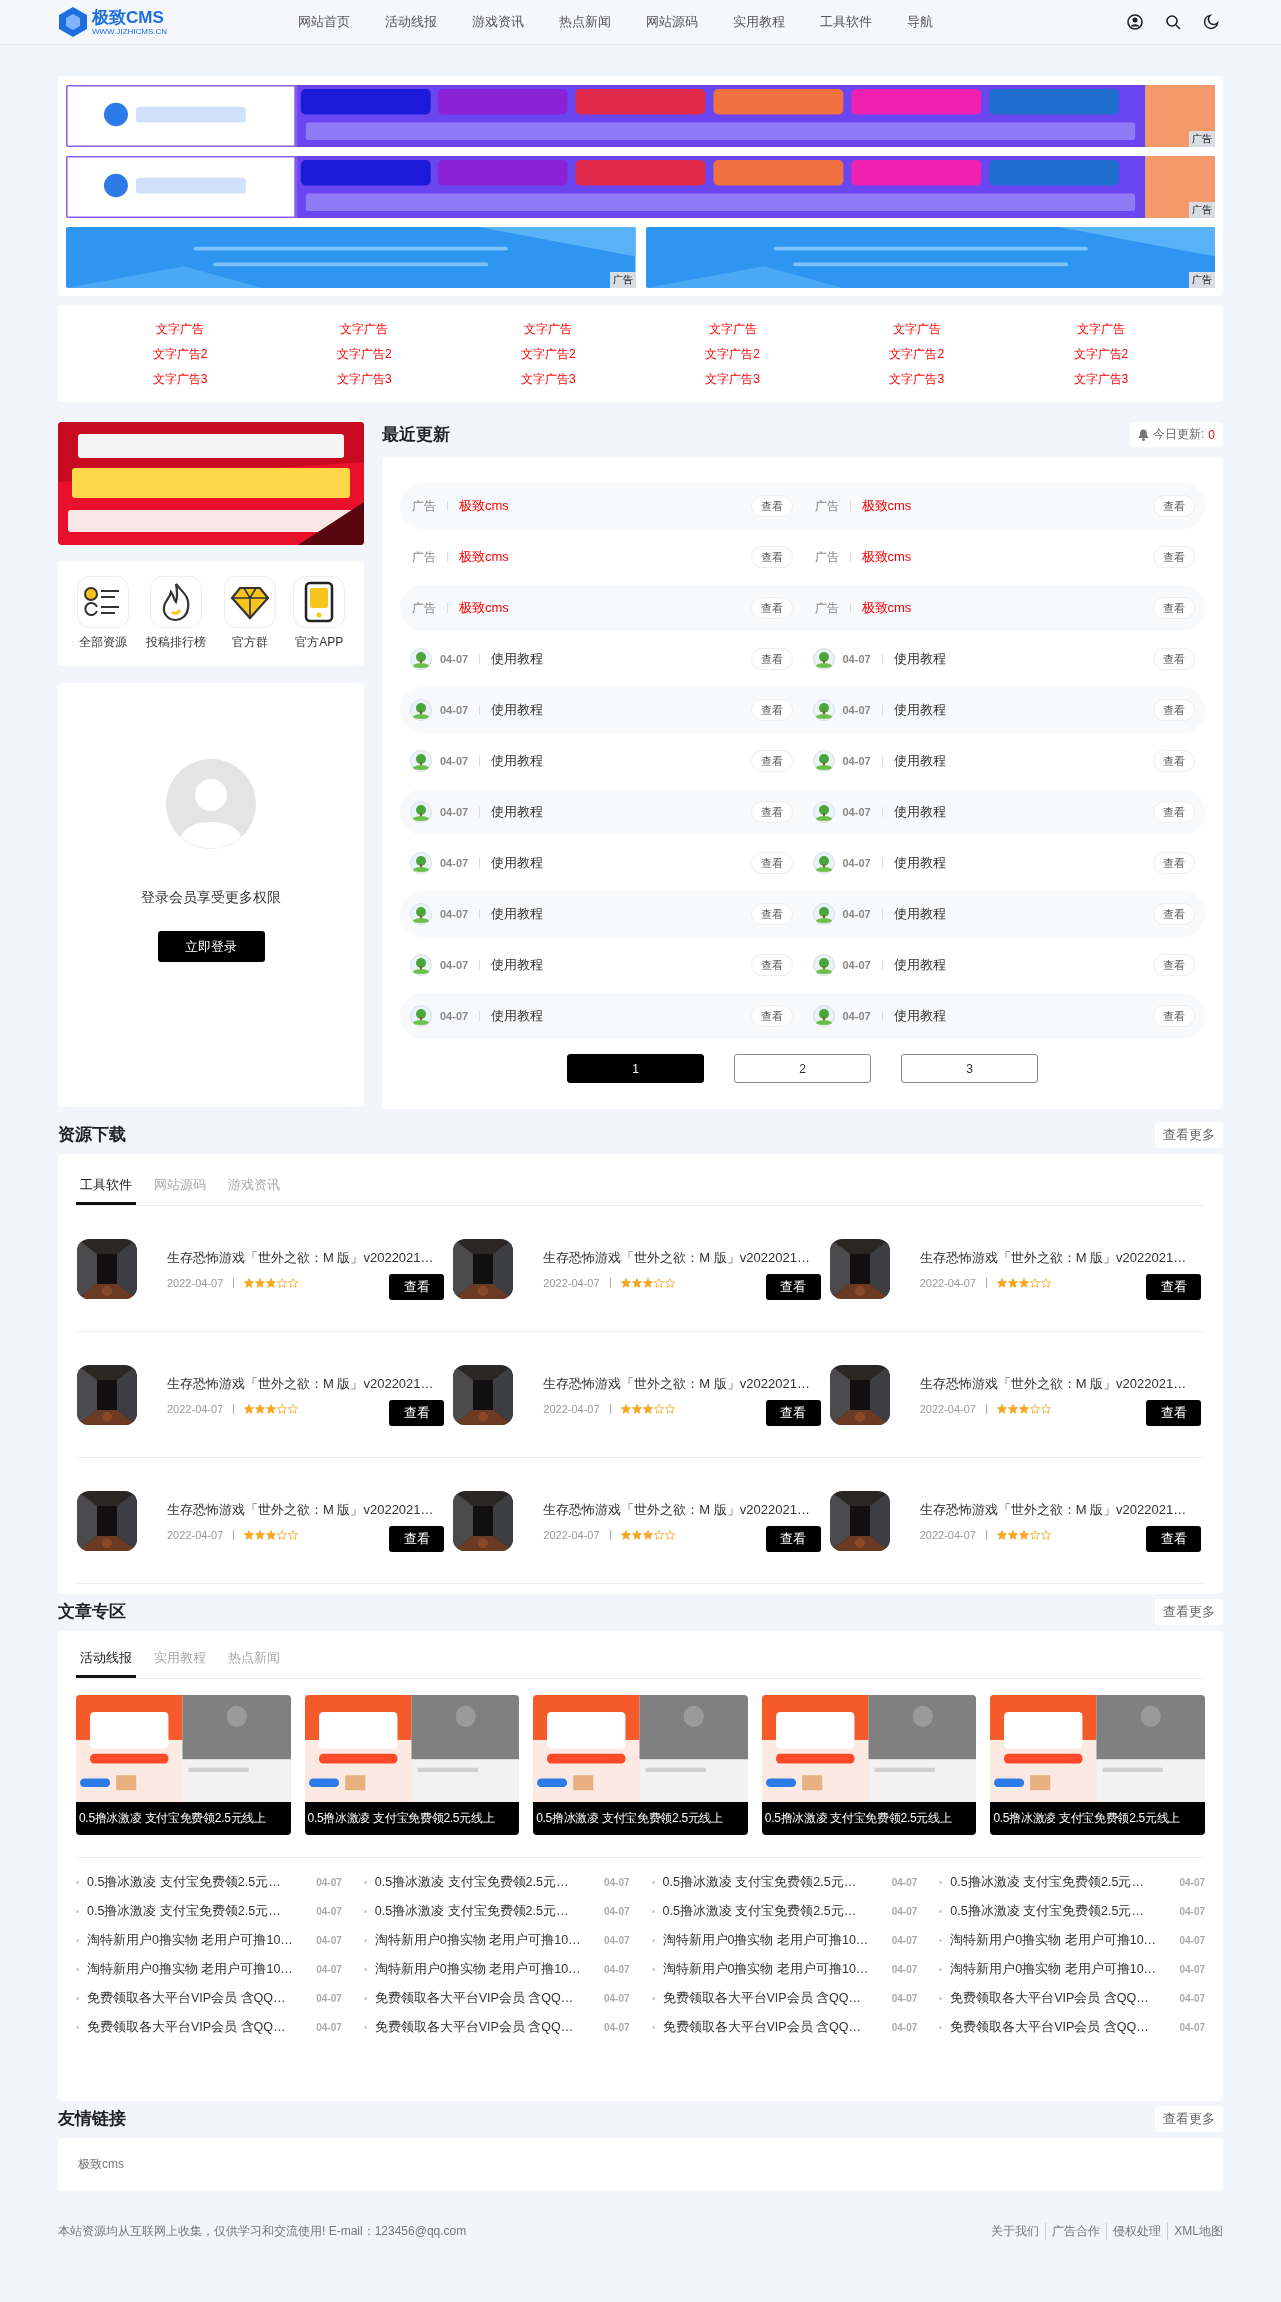  What do you see at coordinates (1016, 2231) in the screenshot?
I see `footer-link: 关于我们` at bounding box center [1016, 2231].